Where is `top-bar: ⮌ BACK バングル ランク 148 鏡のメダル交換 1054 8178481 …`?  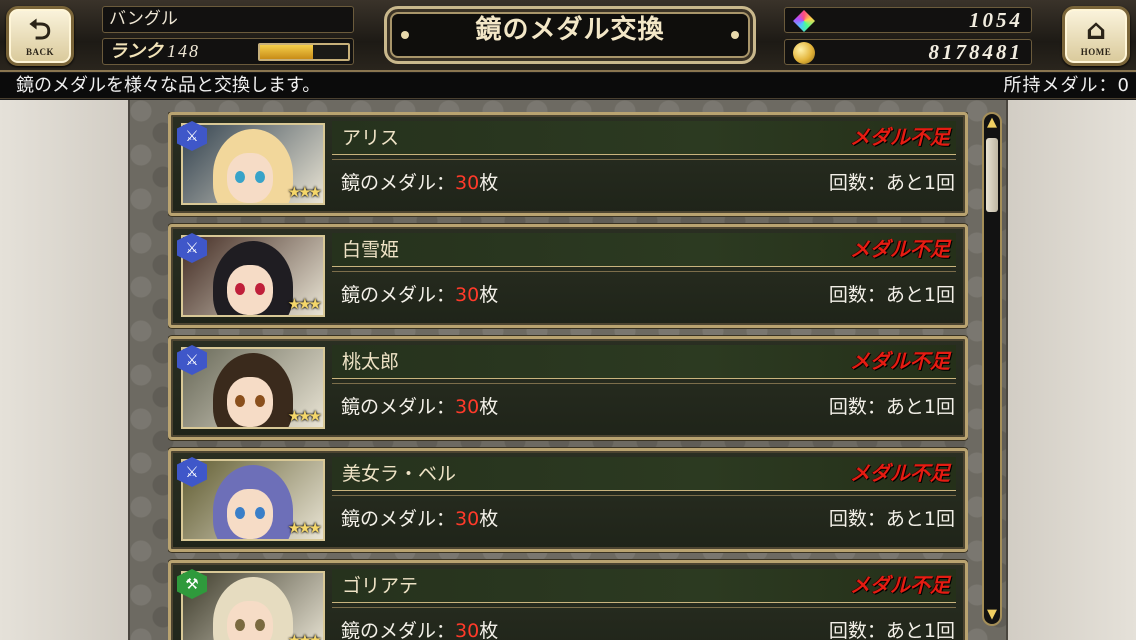 top-bar: ⮌ BACK バングル ランク 148 鏡のメダル交換 1054 8178481 … is located at coordinates (568, 36).